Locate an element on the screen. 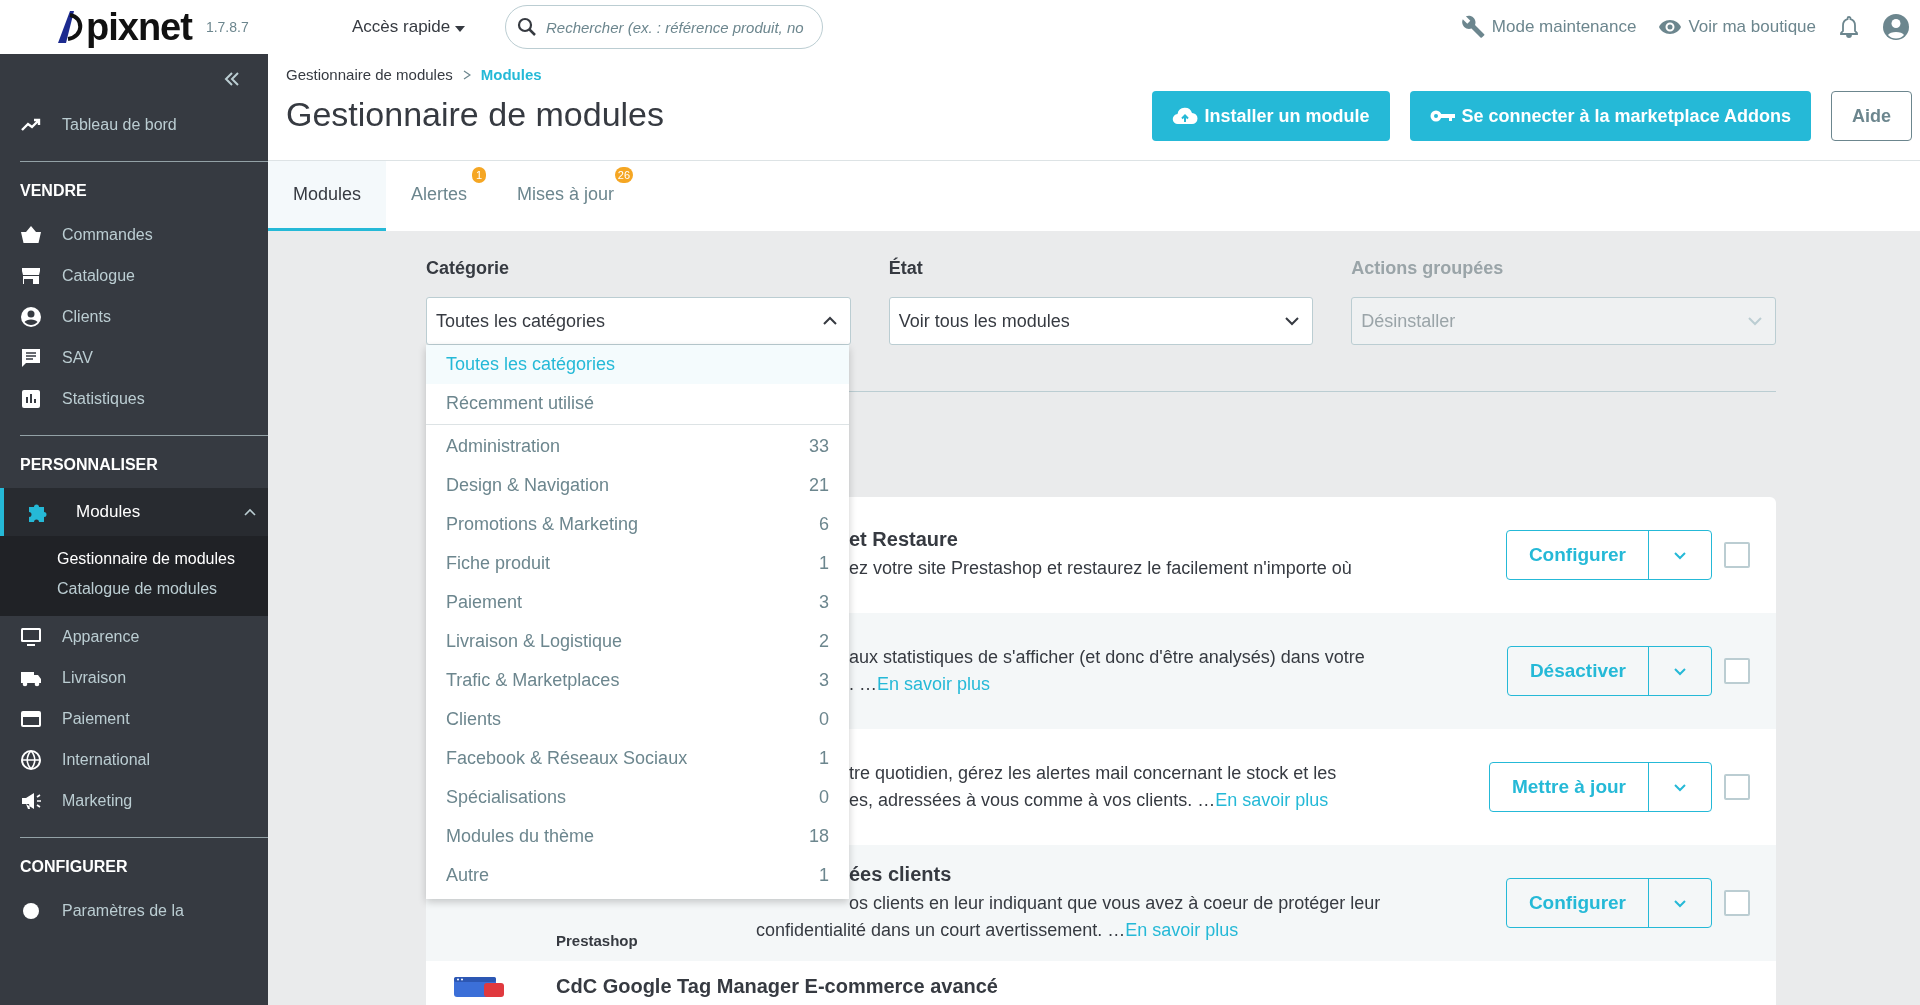 Image resolution: width=1920 pixels, height=1005 pixels. dropdown-option: Trafic & Marketplaces is located at coordinates (533, 680).